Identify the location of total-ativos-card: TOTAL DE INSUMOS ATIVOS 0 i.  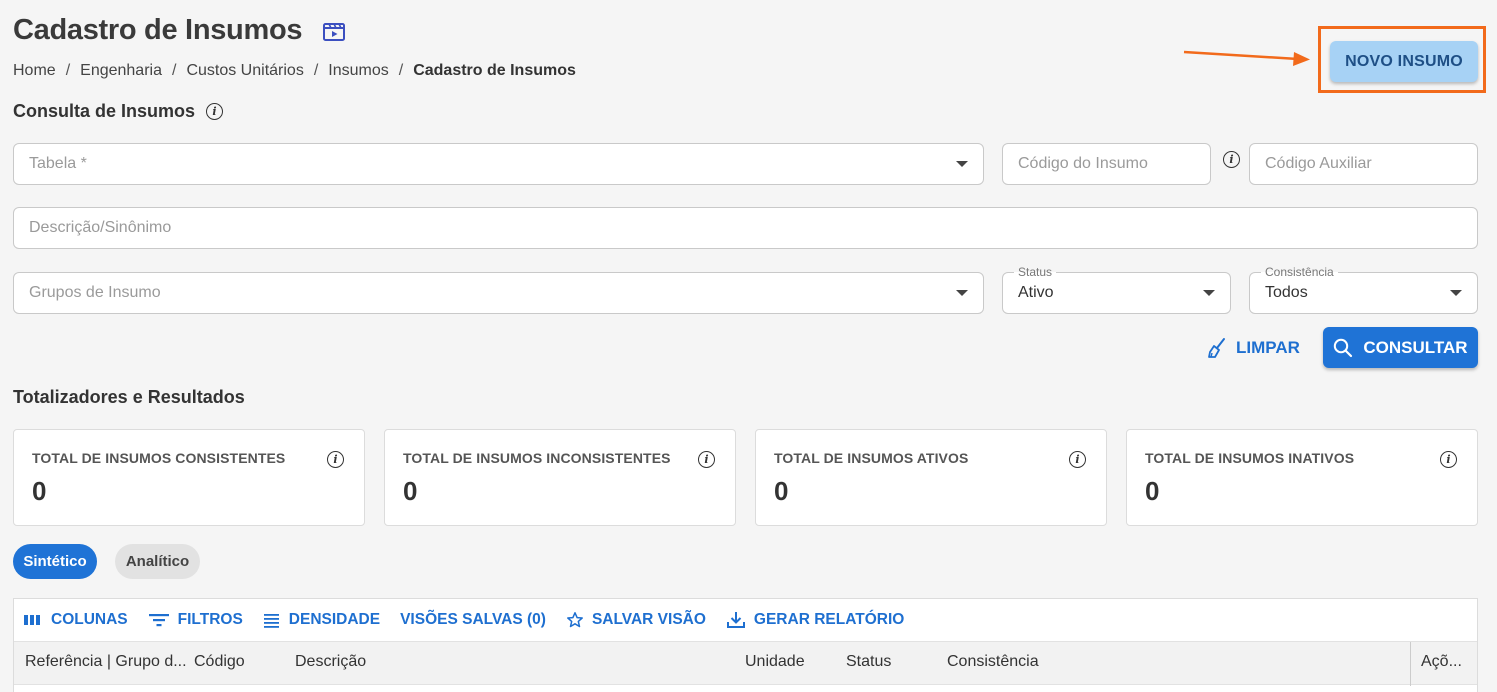
(931, 477).